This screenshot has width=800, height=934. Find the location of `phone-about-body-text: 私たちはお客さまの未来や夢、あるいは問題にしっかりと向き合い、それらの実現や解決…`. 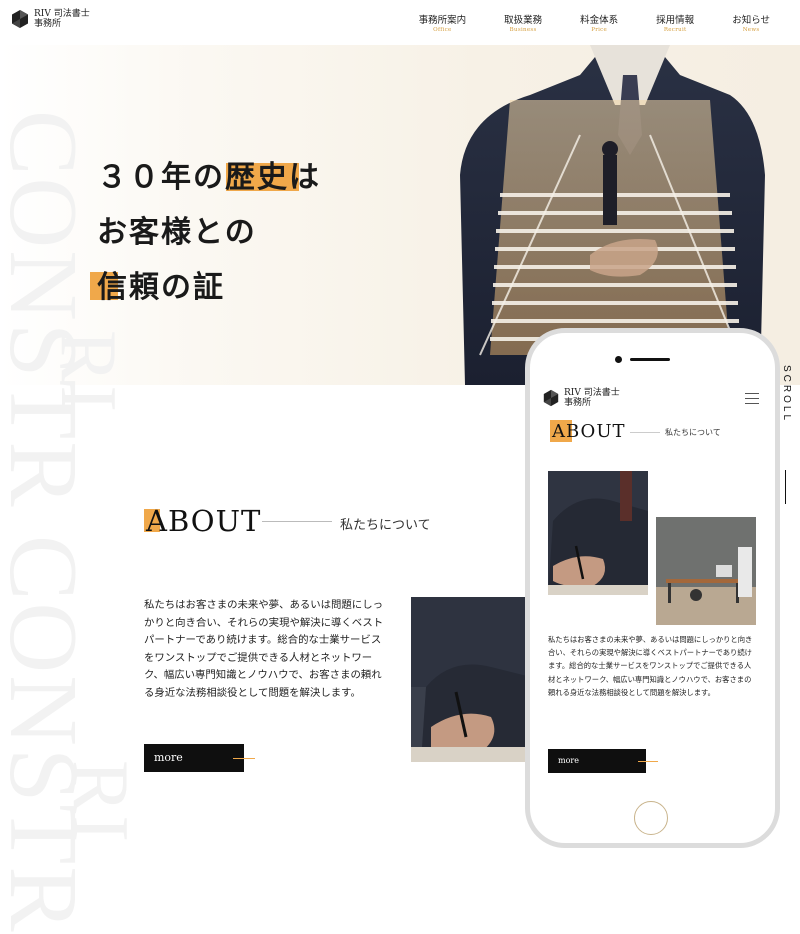

phone-about-body-text: 私たちはお客さまの未来や夢、あるいは問題にしっかりと向き合い、それらの実現や解決… is located at coordinates (650, 666).